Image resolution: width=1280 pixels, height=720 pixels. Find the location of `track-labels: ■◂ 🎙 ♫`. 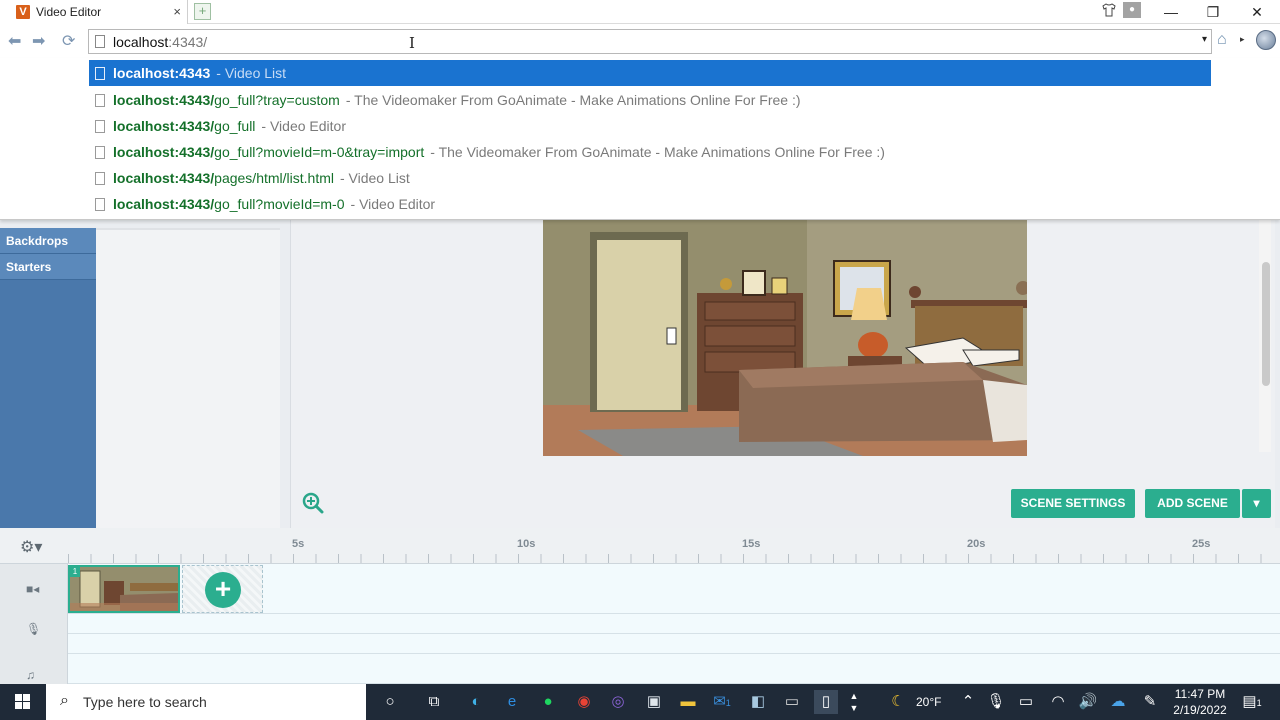

track-labels: ■◂ 🎙 ♫ is located at coordinates (34, 624).